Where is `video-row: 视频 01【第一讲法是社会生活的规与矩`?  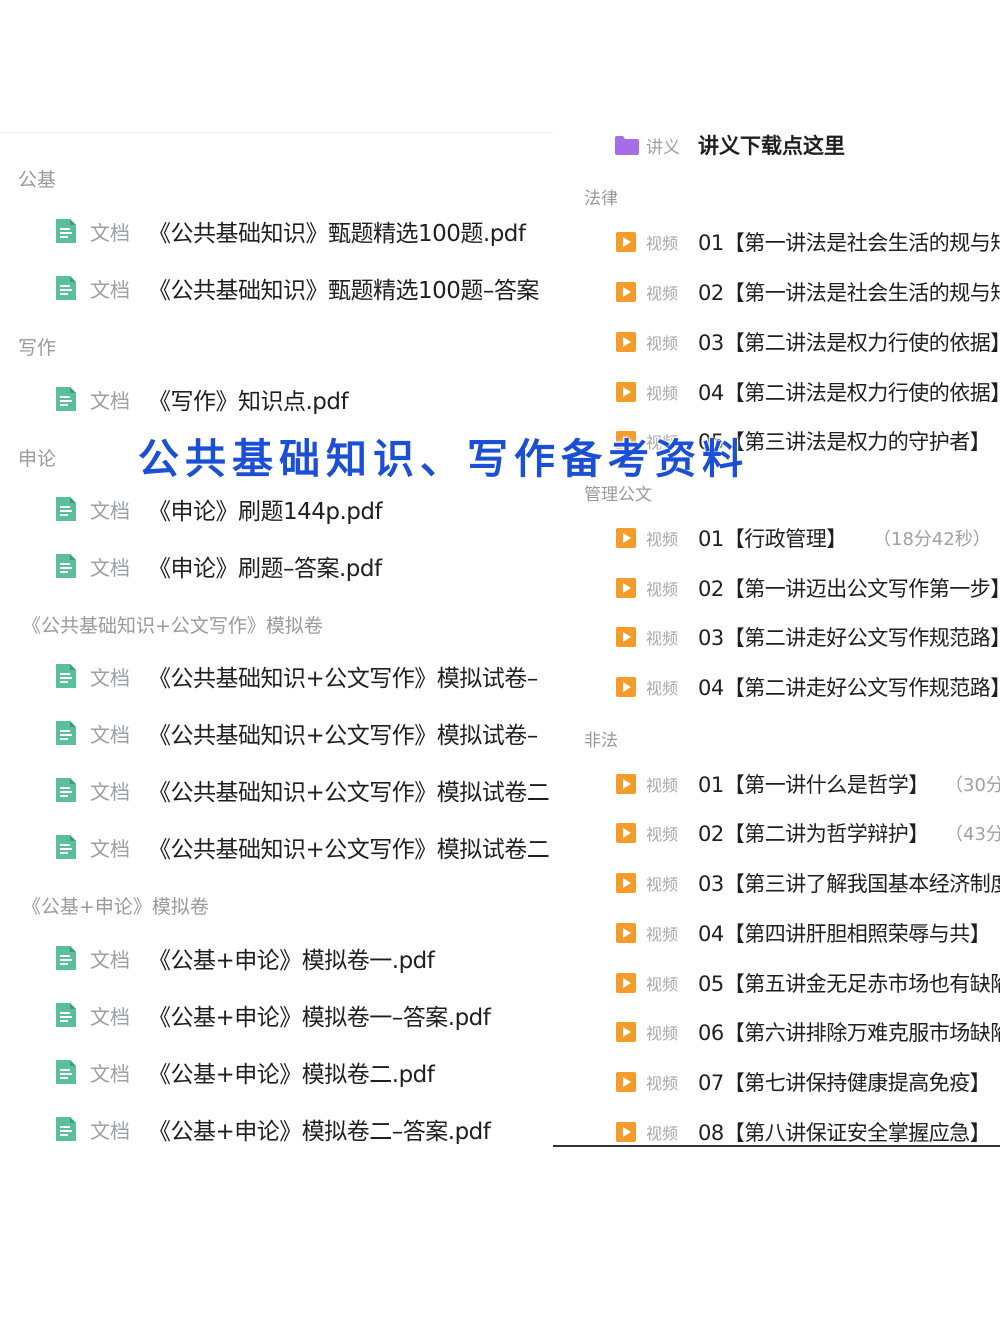 video-row: 视频 01【第一讲法是社会生活的规与矩 is located at coordinates (776, 242).